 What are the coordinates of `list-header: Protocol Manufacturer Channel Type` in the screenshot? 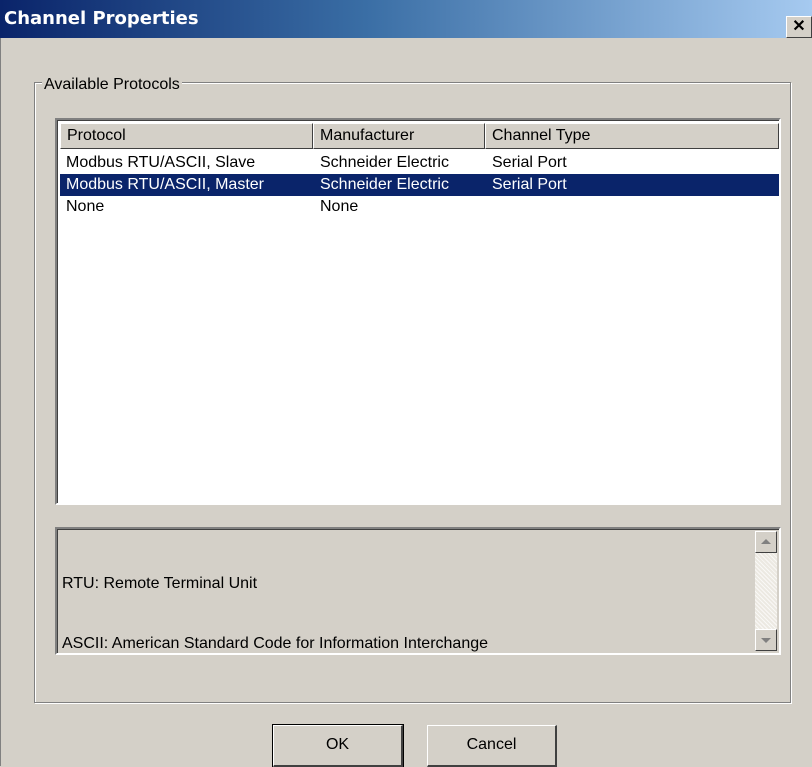 It's located at (419, 136).